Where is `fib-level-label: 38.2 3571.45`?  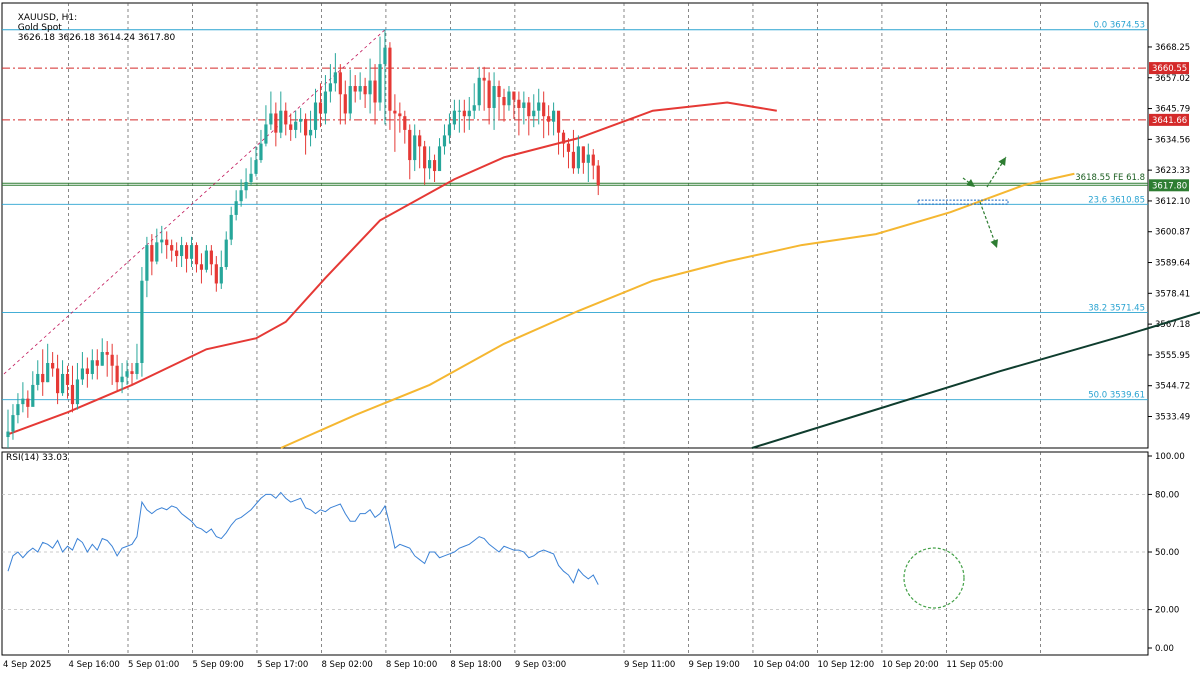
fib-level-label: 38.2 3571.45 is located at coordinates (1116, 308).